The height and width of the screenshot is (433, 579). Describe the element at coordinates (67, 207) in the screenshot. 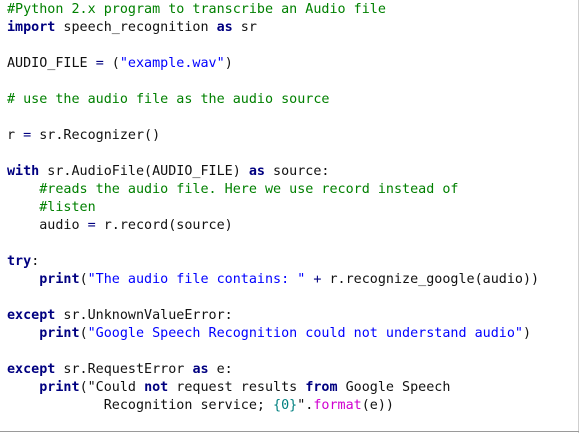

I see `code-line: #listen` at that location.